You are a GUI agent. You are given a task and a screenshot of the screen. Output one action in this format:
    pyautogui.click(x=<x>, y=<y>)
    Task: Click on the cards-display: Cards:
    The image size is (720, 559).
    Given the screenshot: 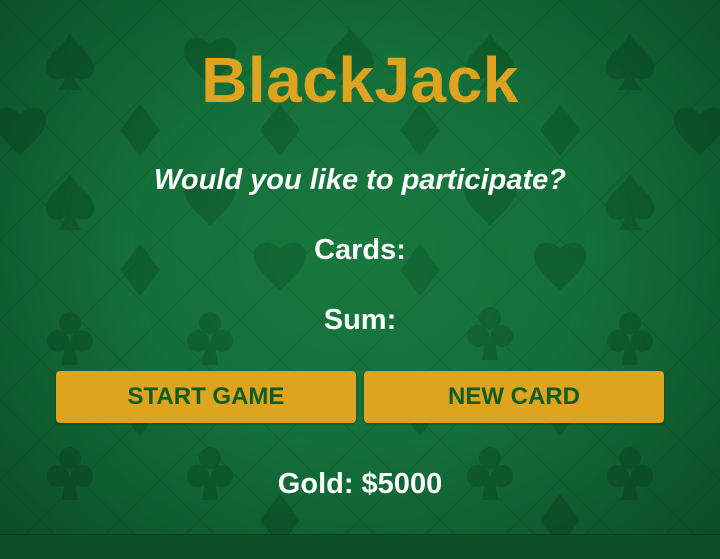 What is the action you would take?
    pyautogui.click(x=360, y=250)
    